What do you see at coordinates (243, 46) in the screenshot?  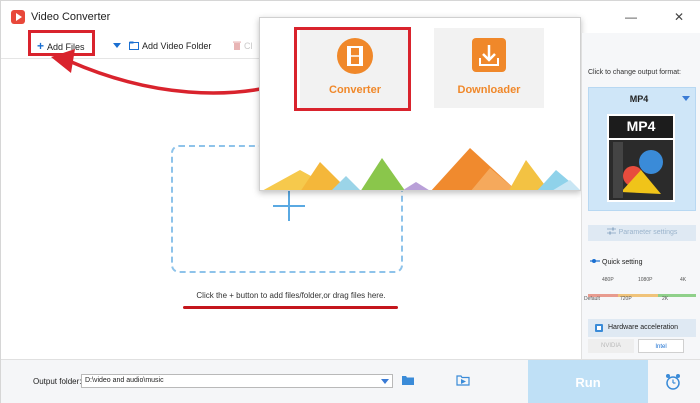 I see `clear-button: Cl` at bounding box center [243, 46].